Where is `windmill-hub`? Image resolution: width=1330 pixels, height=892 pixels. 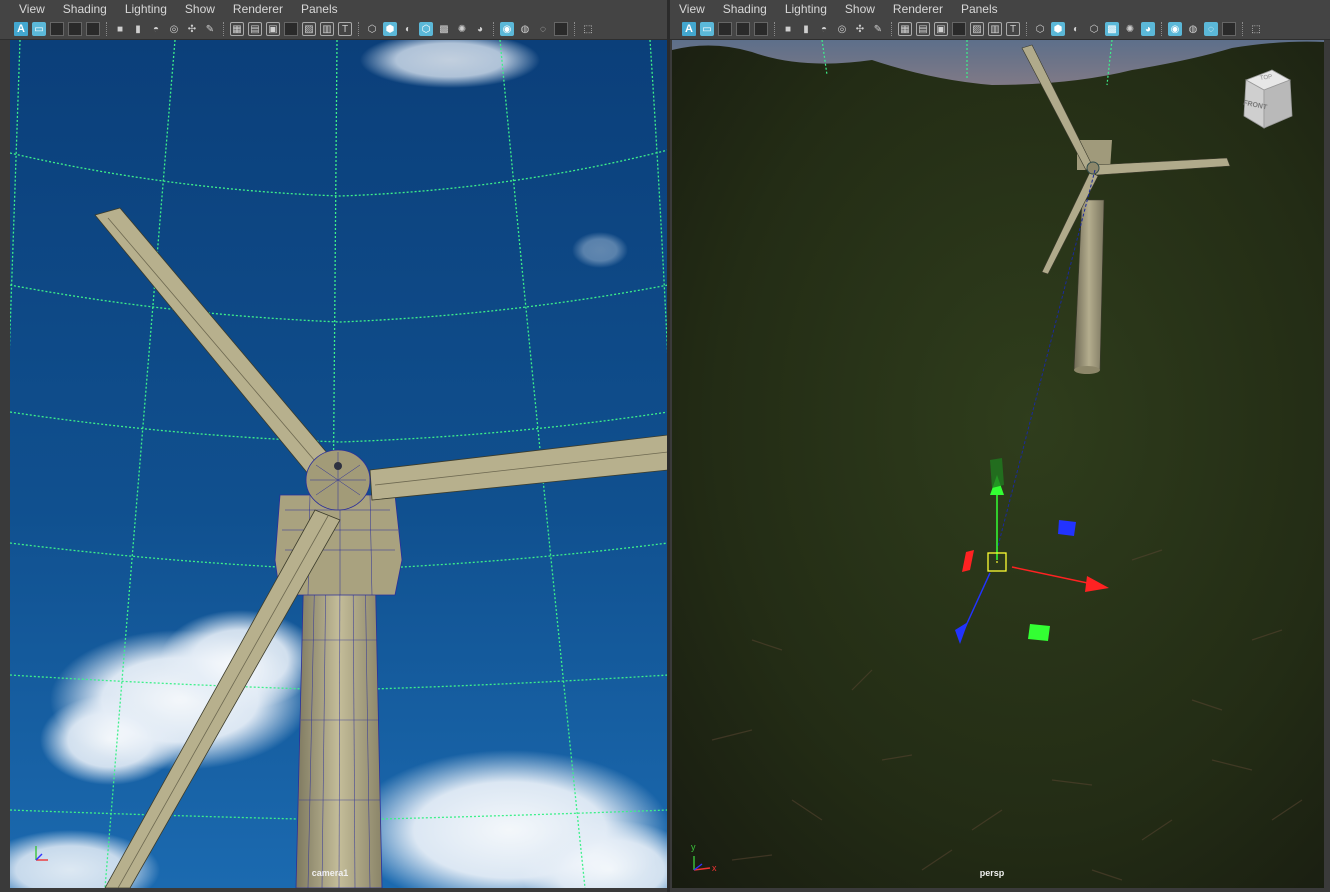 windmill-hub is located at coordinates (338, 480).